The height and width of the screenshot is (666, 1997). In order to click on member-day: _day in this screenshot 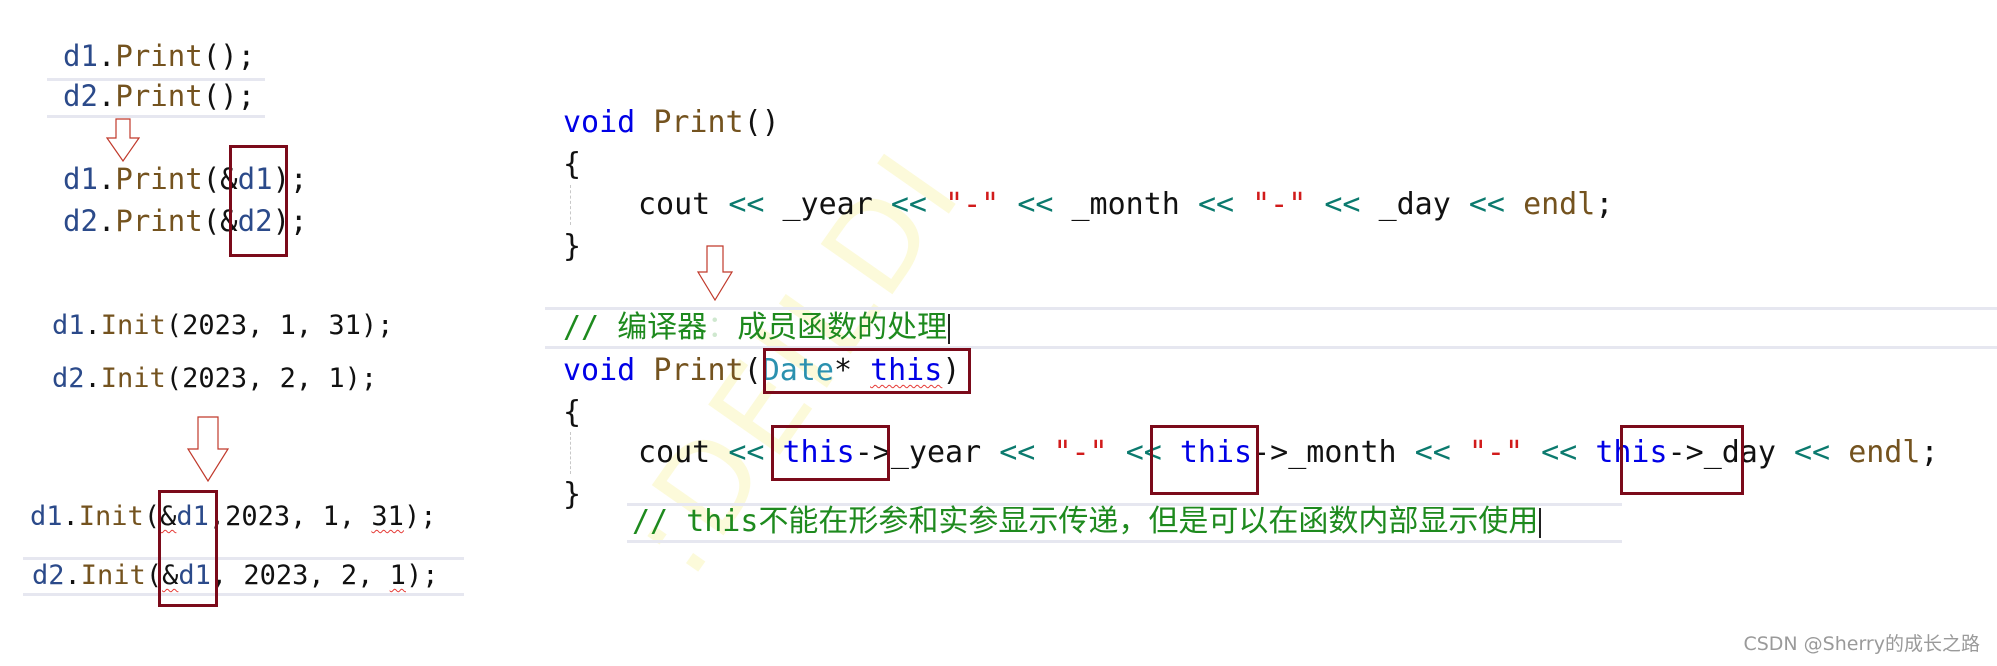, I will do `click(1414, 204)`.